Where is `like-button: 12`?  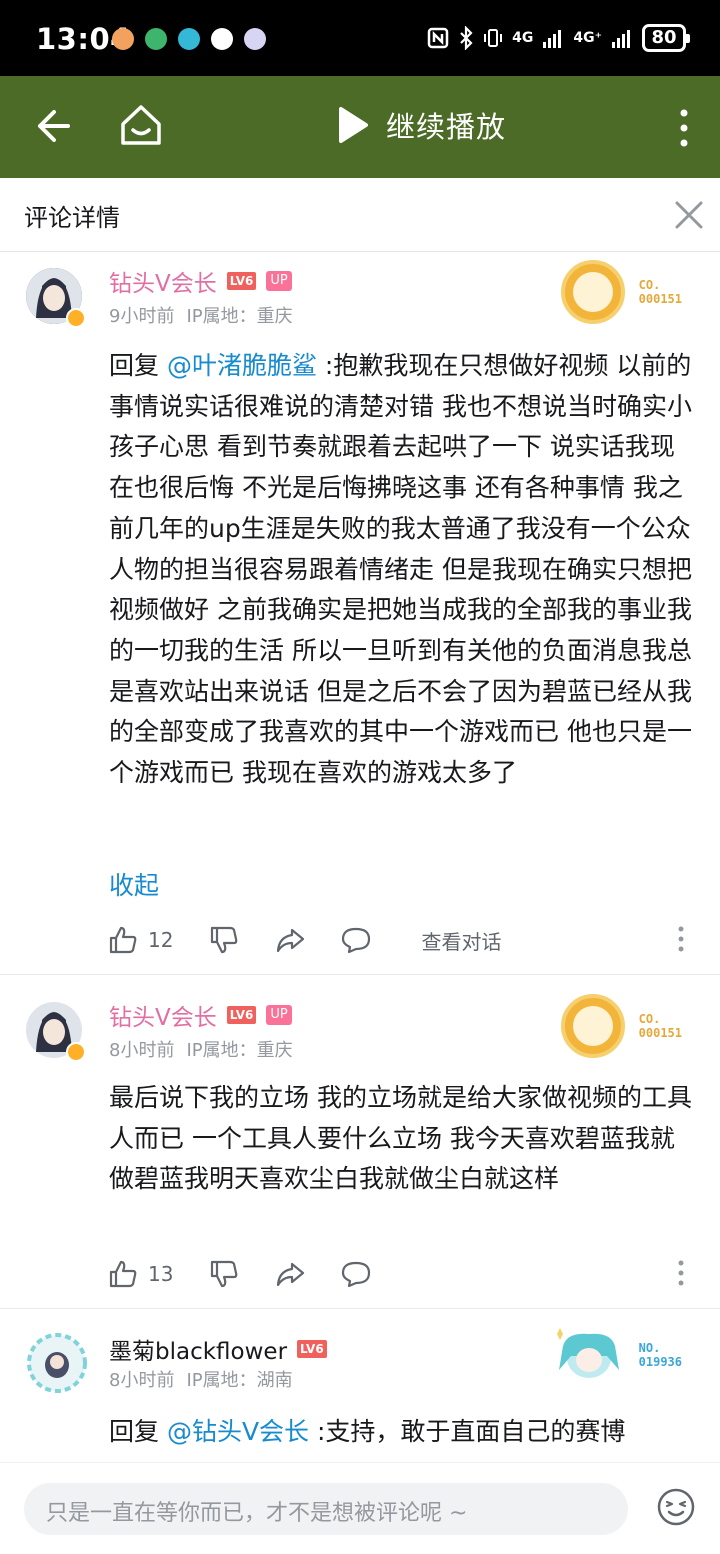
like-button: 12 is located at coordinates (140, 940).